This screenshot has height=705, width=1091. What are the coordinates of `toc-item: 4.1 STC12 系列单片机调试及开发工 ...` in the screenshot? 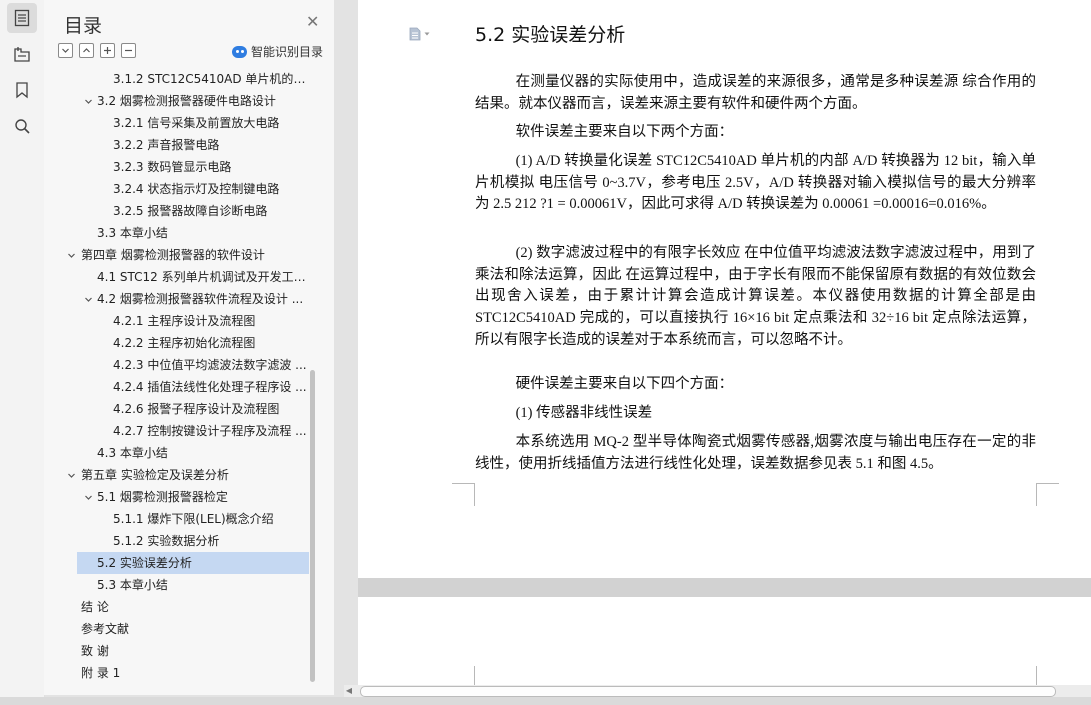 It's located at (202, 277).